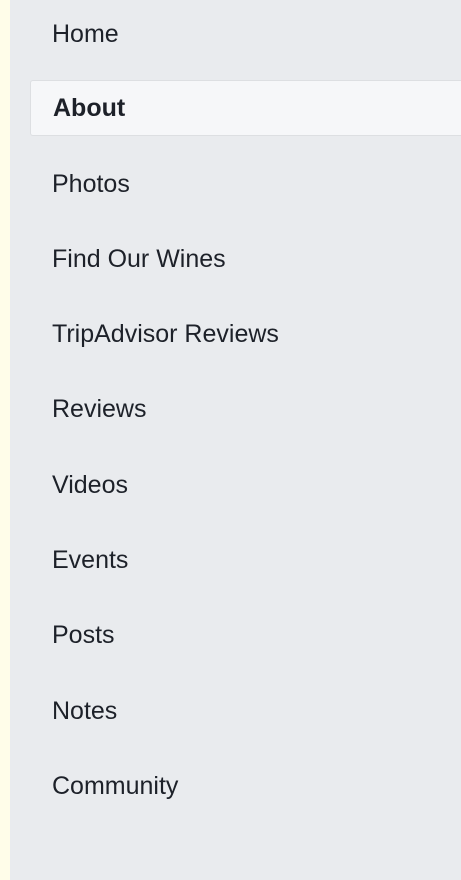 This screenshot has width=461, height=880. What do you see at coordinates (245, 409) in the screenshot?
I see `nav-item-reviews: Reviews` at bounding box center [245, 409].